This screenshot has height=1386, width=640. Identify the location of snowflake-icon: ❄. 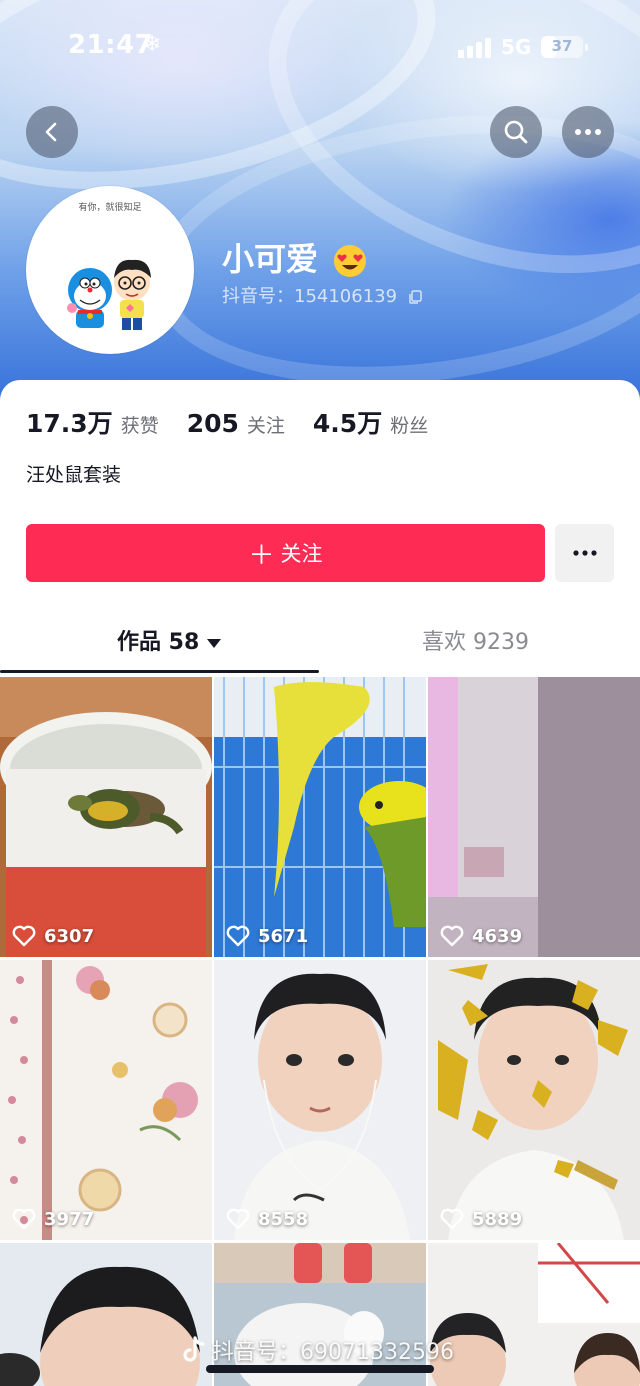
(152, 44).